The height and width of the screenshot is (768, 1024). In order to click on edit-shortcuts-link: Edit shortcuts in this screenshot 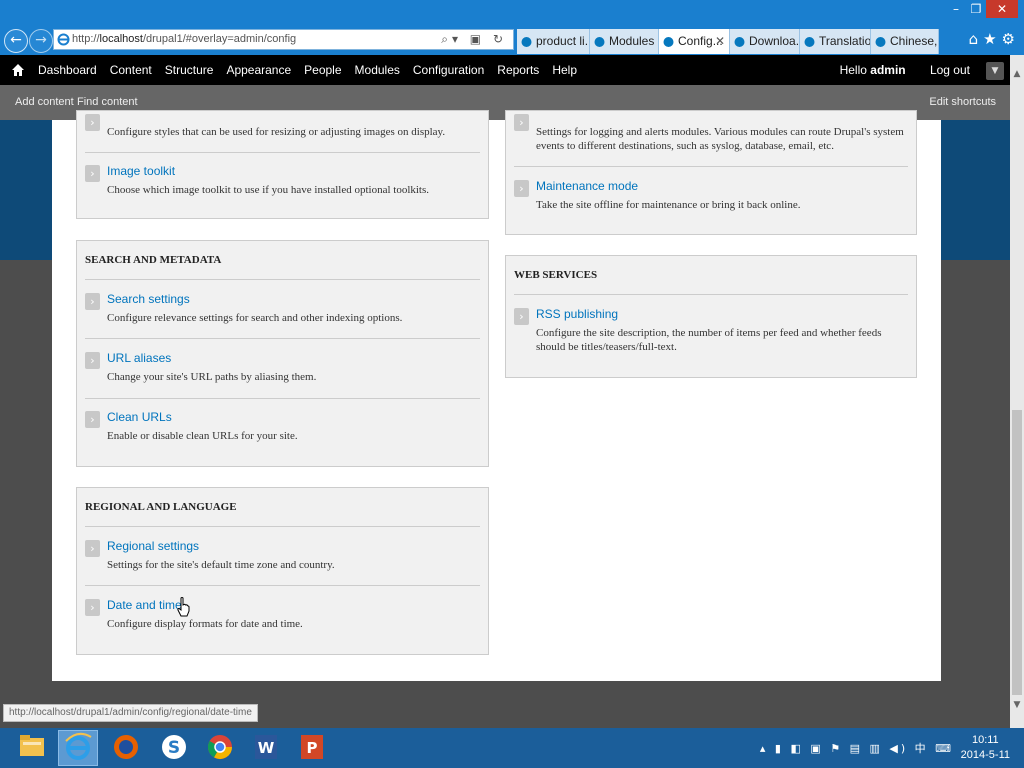, I will do `click(962, 102)`.